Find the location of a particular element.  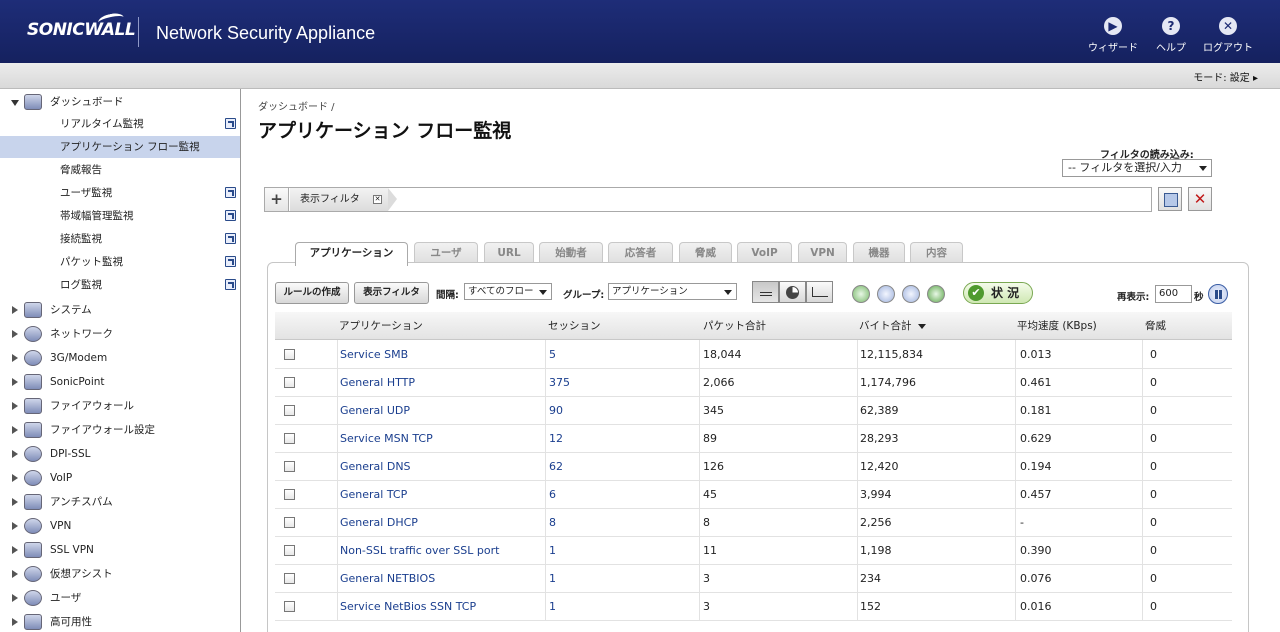

table-row: General HTTP 375 2,066 1,174,796 0.461 0 is located at coordinates (753, 383).